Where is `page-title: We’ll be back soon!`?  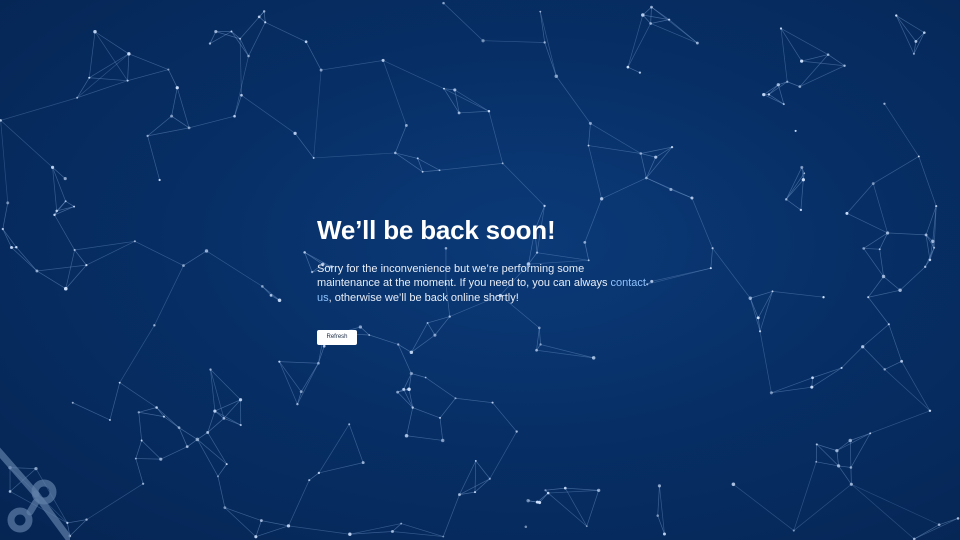
page-title: We’ll be back soon! is located at coordinates (436, 230).